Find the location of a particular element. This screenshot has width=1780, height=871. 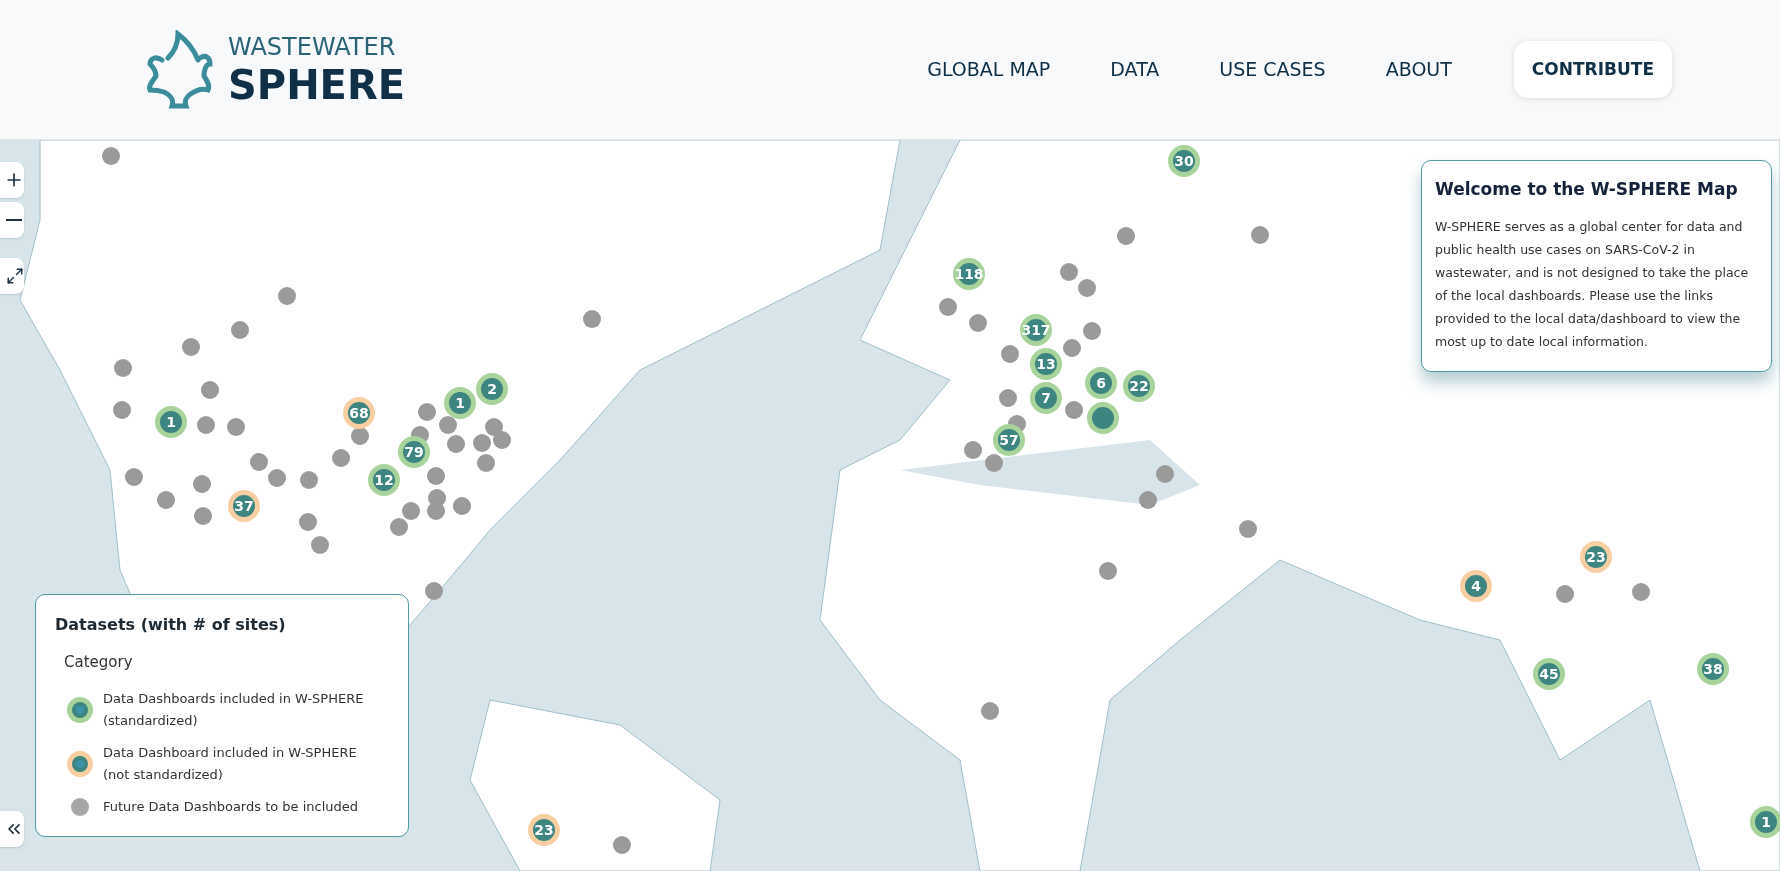

logo-wordmark-top: WASTEWATER is located at coordinates (312, 46).